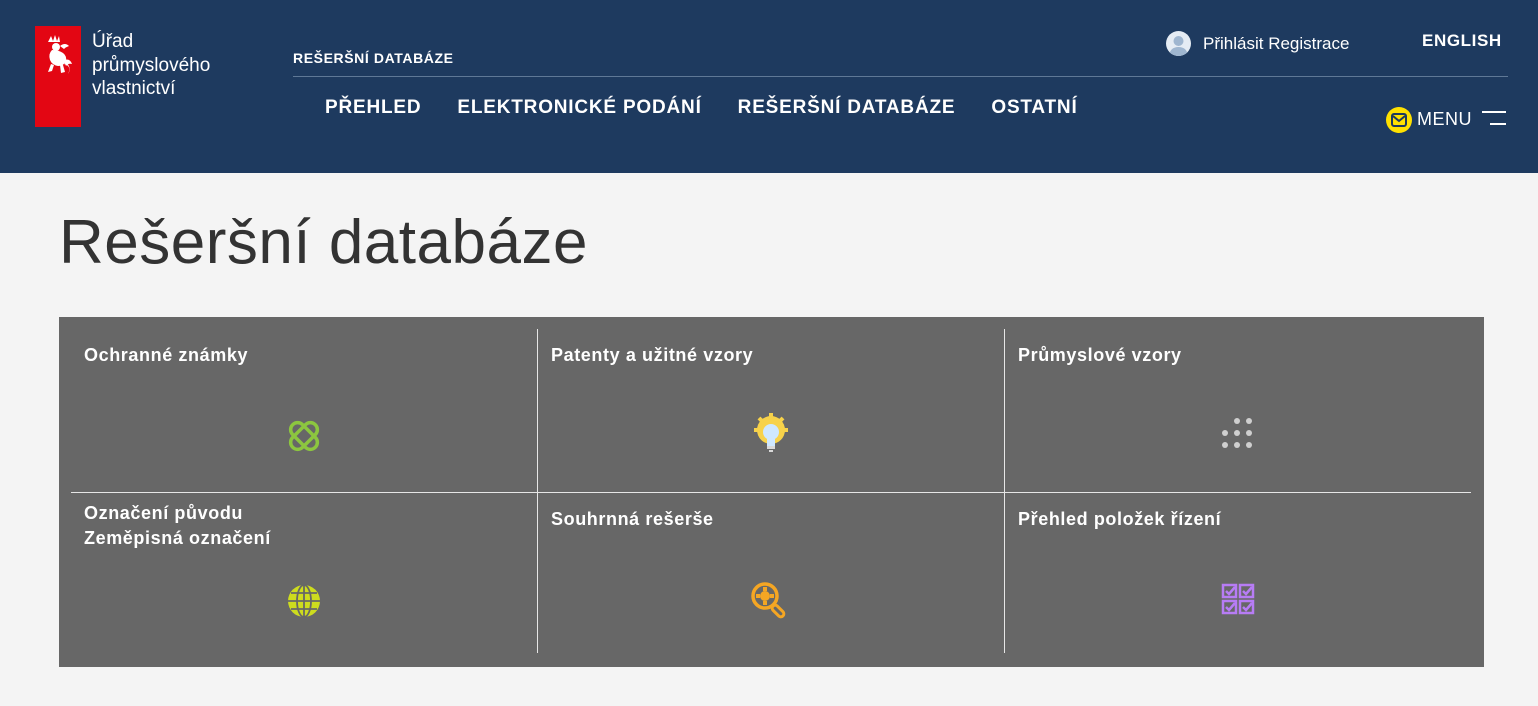 This screenshot has width=1538, height=706. Describe the element at coordinates (304, 573) in the screenshot. I see `tile-oznaceni-puvodu: Označení původu Zeměpisná označení` at that location.